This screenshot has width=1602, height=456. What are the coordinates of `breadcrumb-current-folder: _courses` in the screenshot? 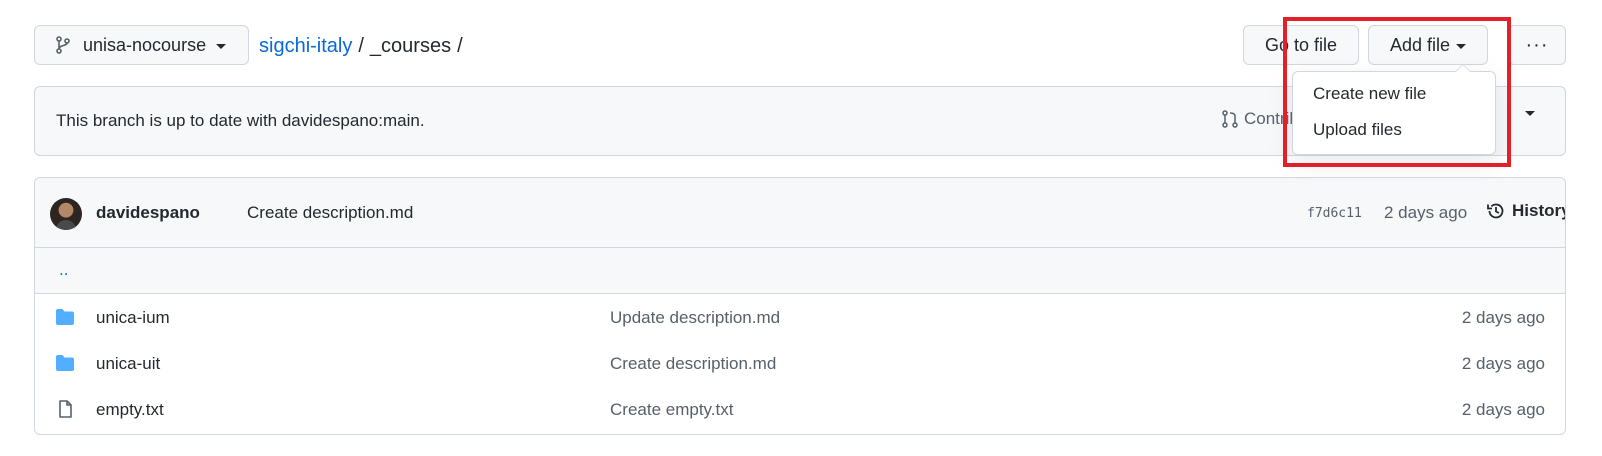 It's located at (410, 46).